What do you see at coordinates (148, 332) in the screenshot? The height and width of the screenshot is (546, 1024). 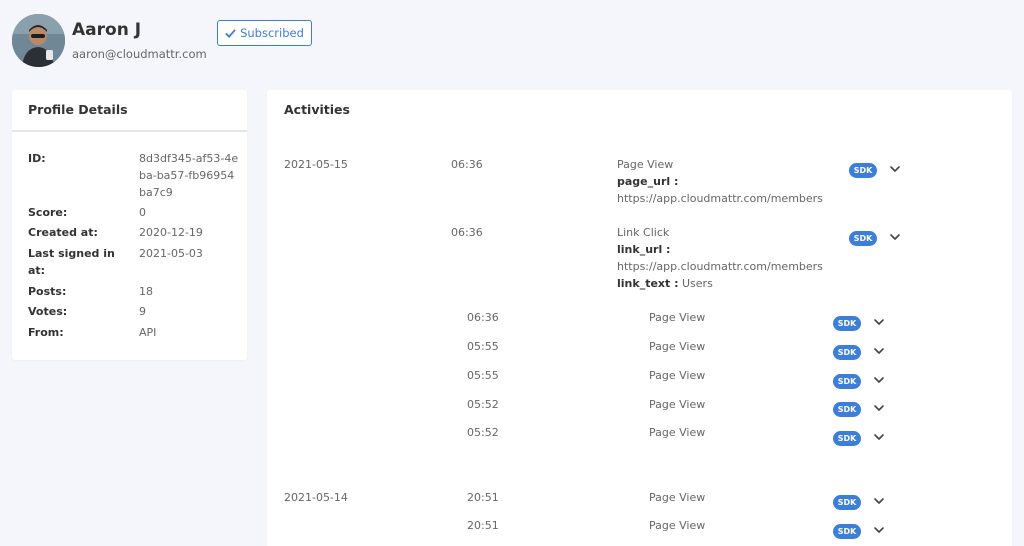 I see `field-value-from: API` at bounding box center [148, 332].